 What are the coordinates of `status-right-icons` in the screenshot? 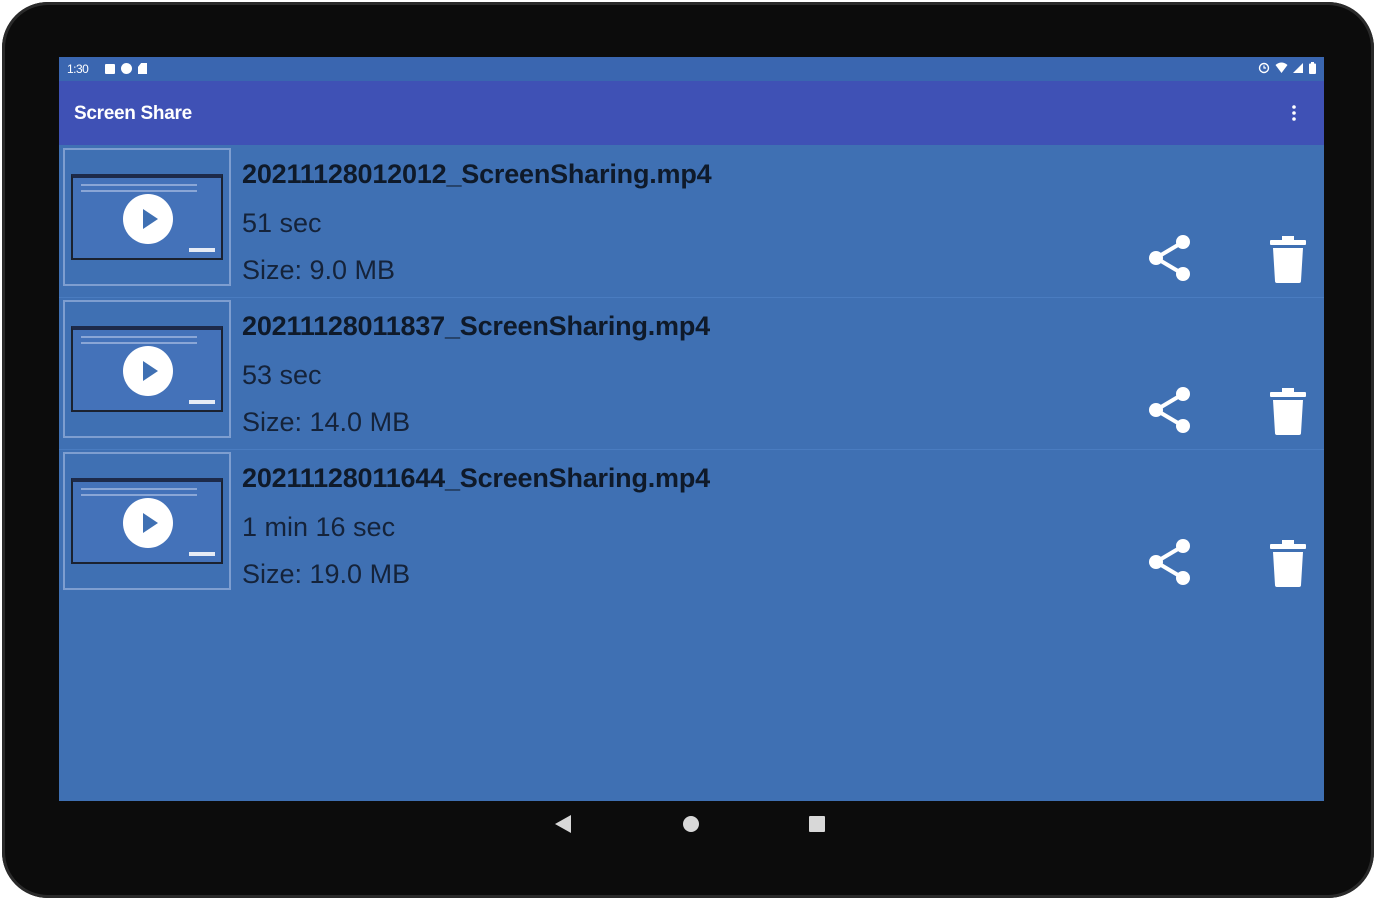 It's located at (1287, 68).